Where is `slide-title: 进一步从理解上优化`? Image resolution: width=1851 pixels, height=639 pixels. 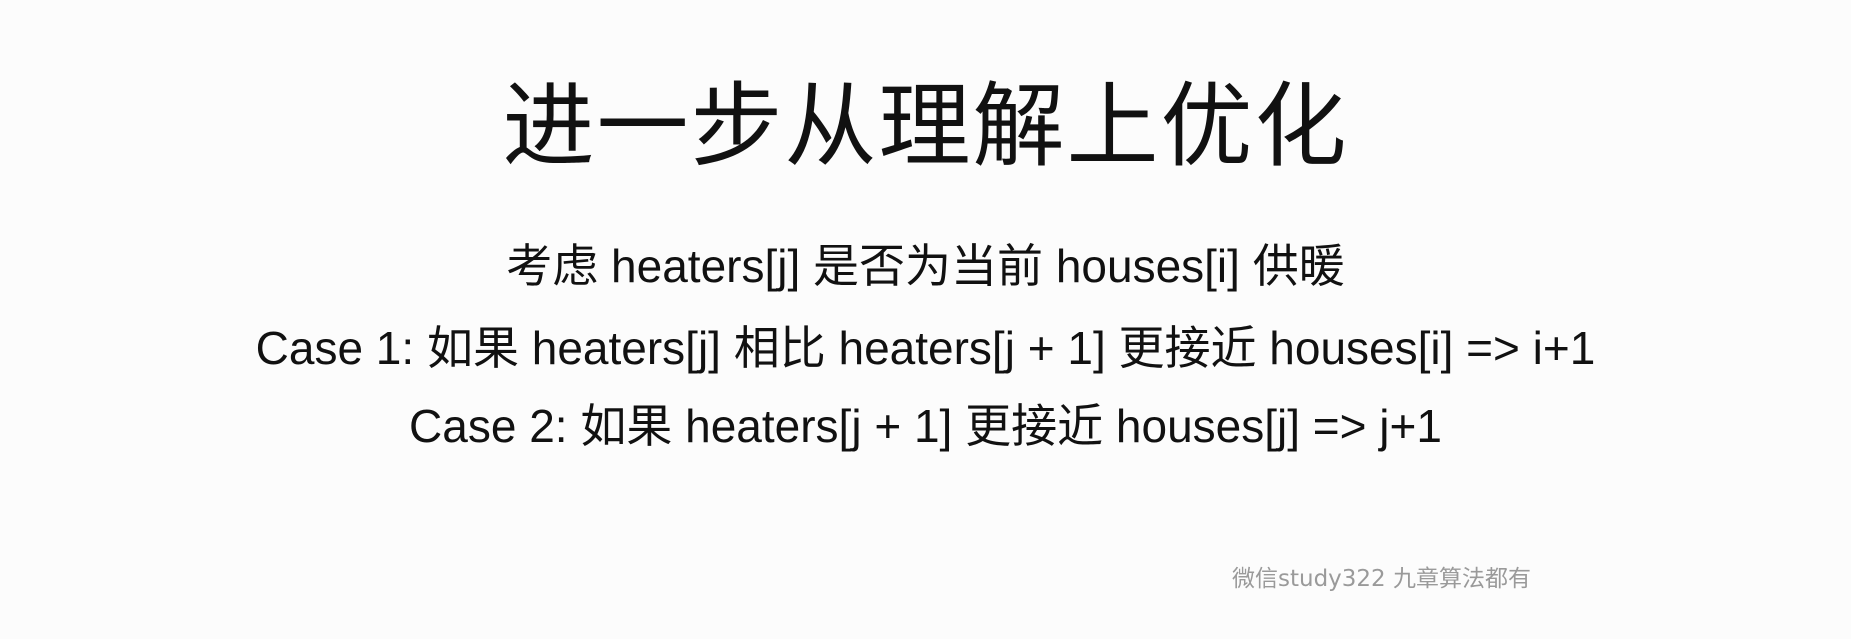
slide-title: 进一步从理解上优化 is located at coordinates (925, 126).